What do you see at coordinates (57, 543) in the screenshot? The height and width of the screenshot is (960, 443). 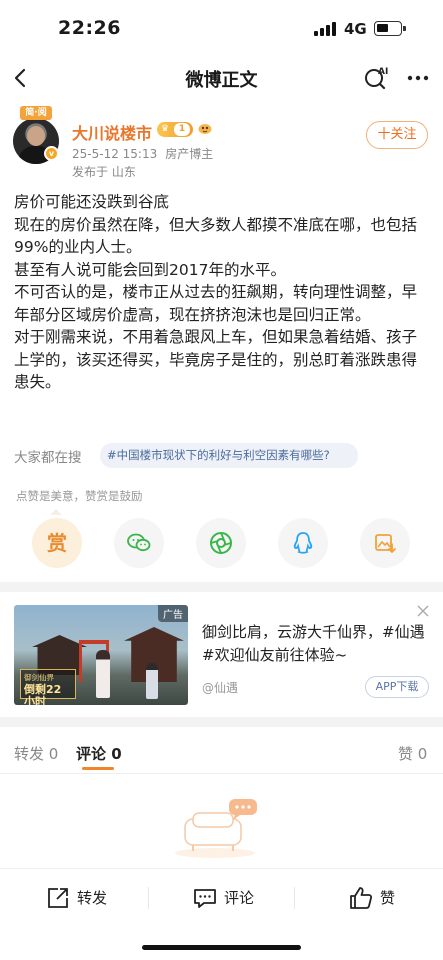 I see `reward-button: 赏` at bounding box center [57, 543].